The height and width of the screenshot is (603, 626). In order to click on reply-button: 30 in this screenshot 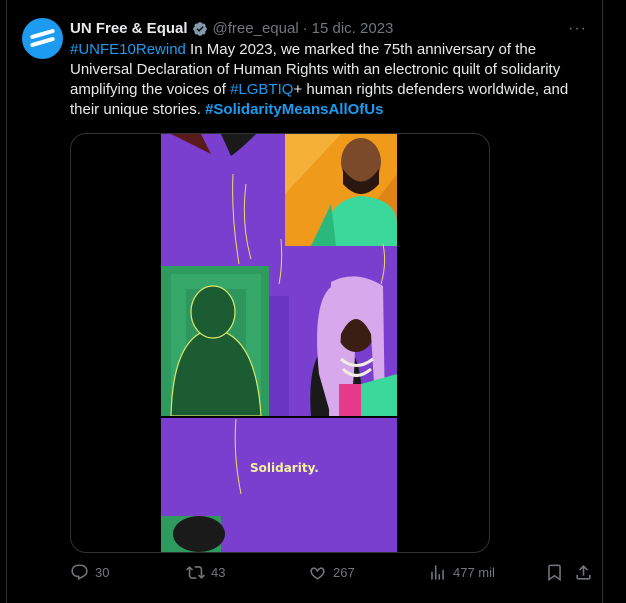, I will do `click(89, 572)`.